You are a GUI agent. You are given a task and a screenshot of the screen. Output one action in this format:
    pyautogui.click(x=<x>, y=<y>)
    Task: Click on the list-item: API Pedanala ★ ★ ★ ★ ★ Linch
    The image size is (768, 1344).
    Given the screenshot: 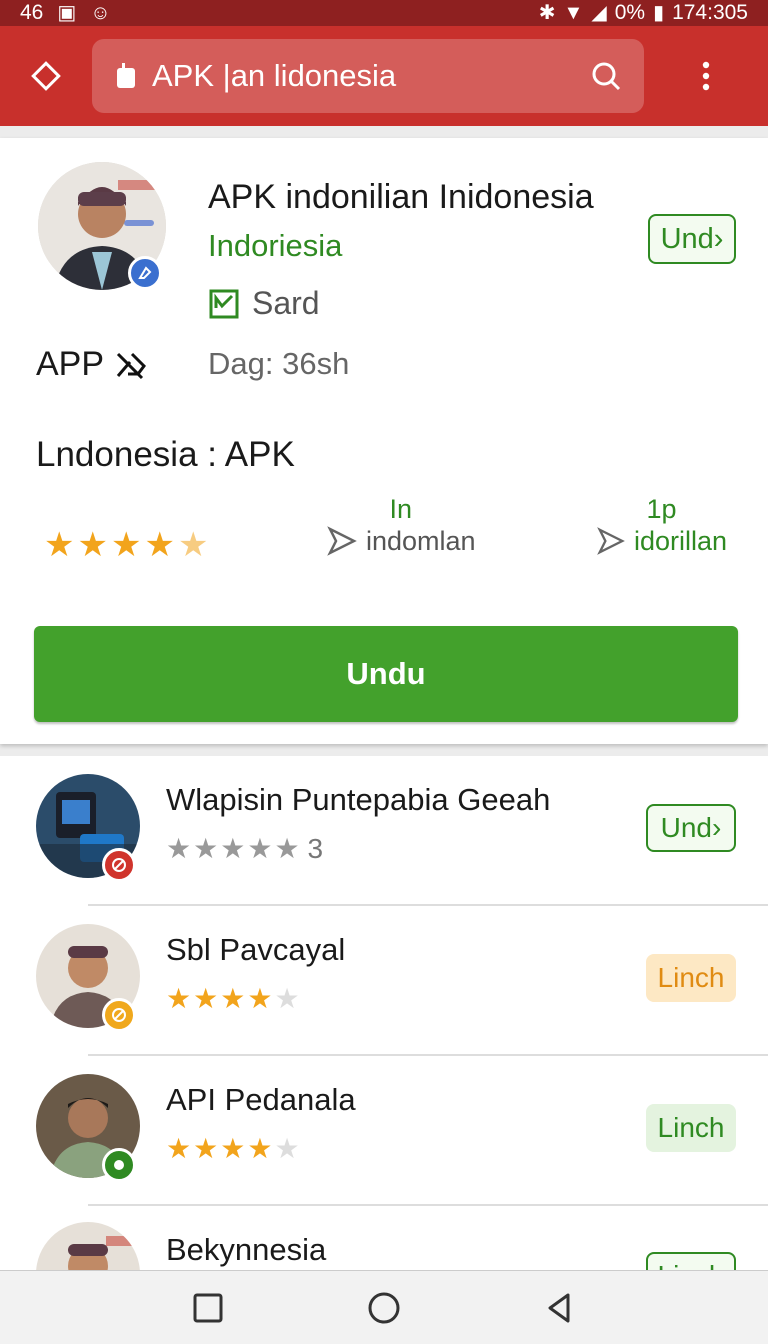 What is the action you would take?
    pyautogui.click(x=384, y=1131)
    